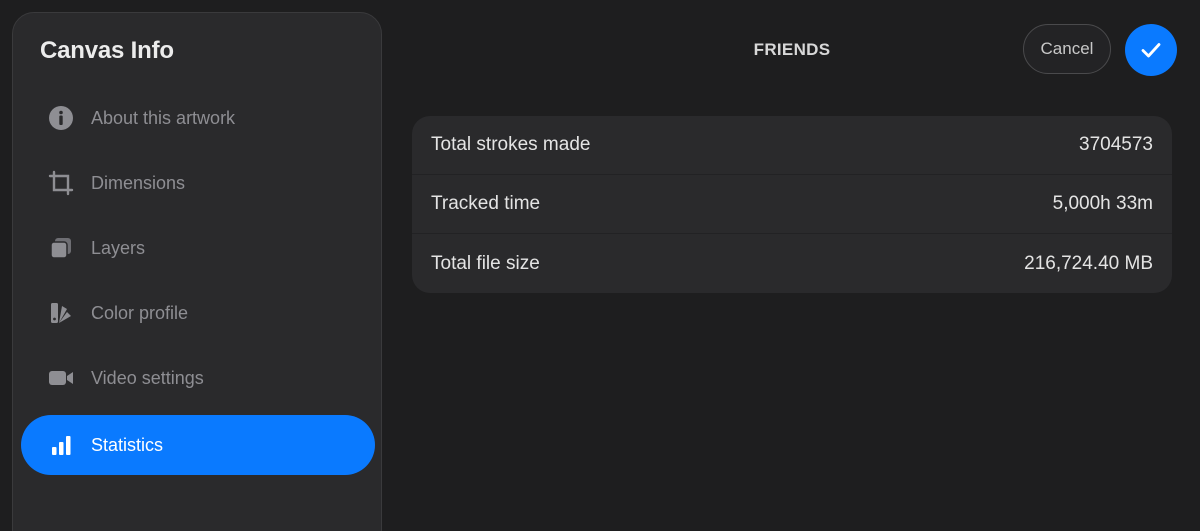  I want to click on sidebar-item-label: Video settings, so click(147, 377).